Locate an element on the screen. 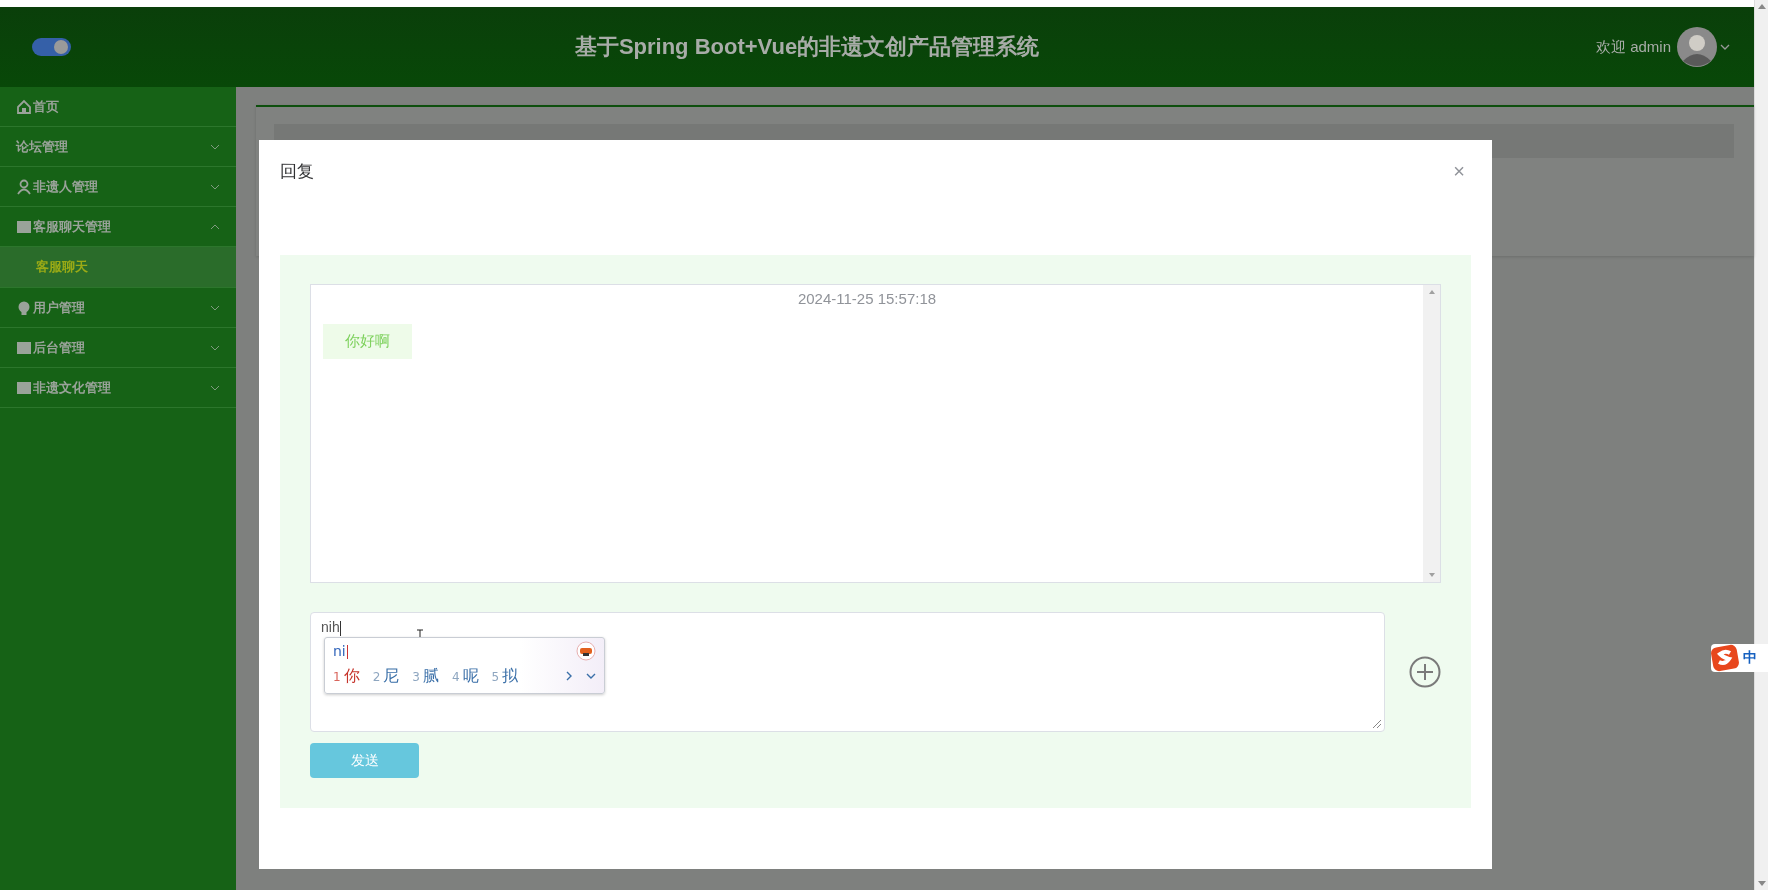 This screenshot has width=1768, height=890. message-input: nih ni 1 你 2 尼 3 腻 4 呢 5 拟 is located at coordinates (847, 672).